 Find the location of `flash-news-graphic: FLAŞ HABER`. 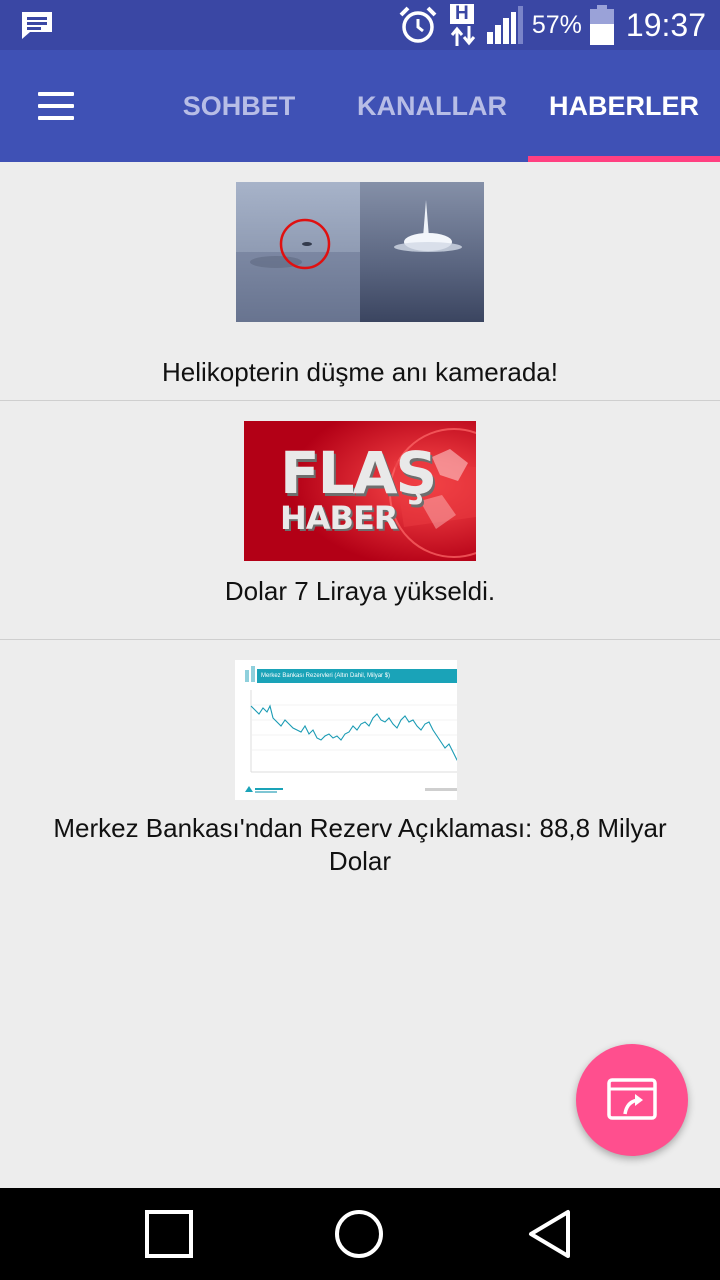

flash-news-graphic: FLAŞ HABER is located at coordinates (360, 491).